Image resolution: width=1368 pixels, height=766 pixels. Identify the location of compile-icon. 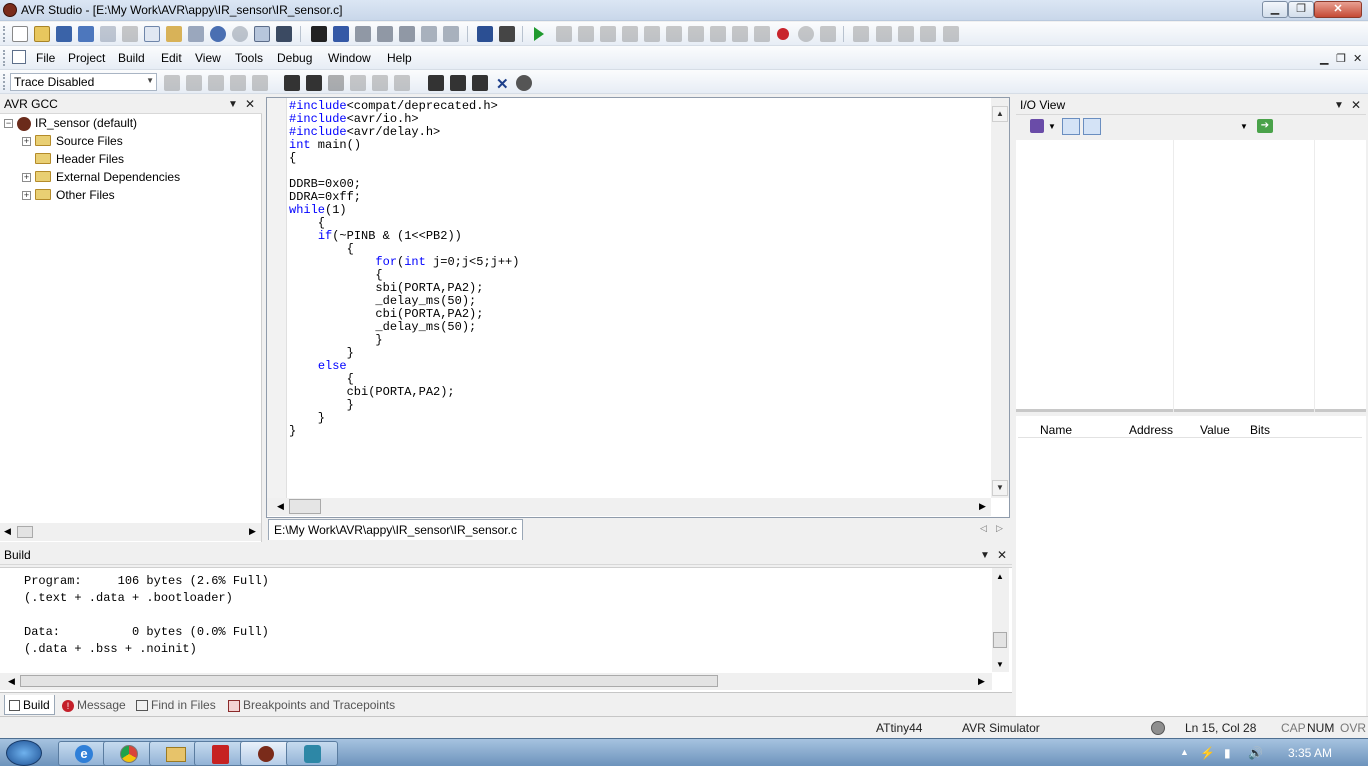
(507, 34).